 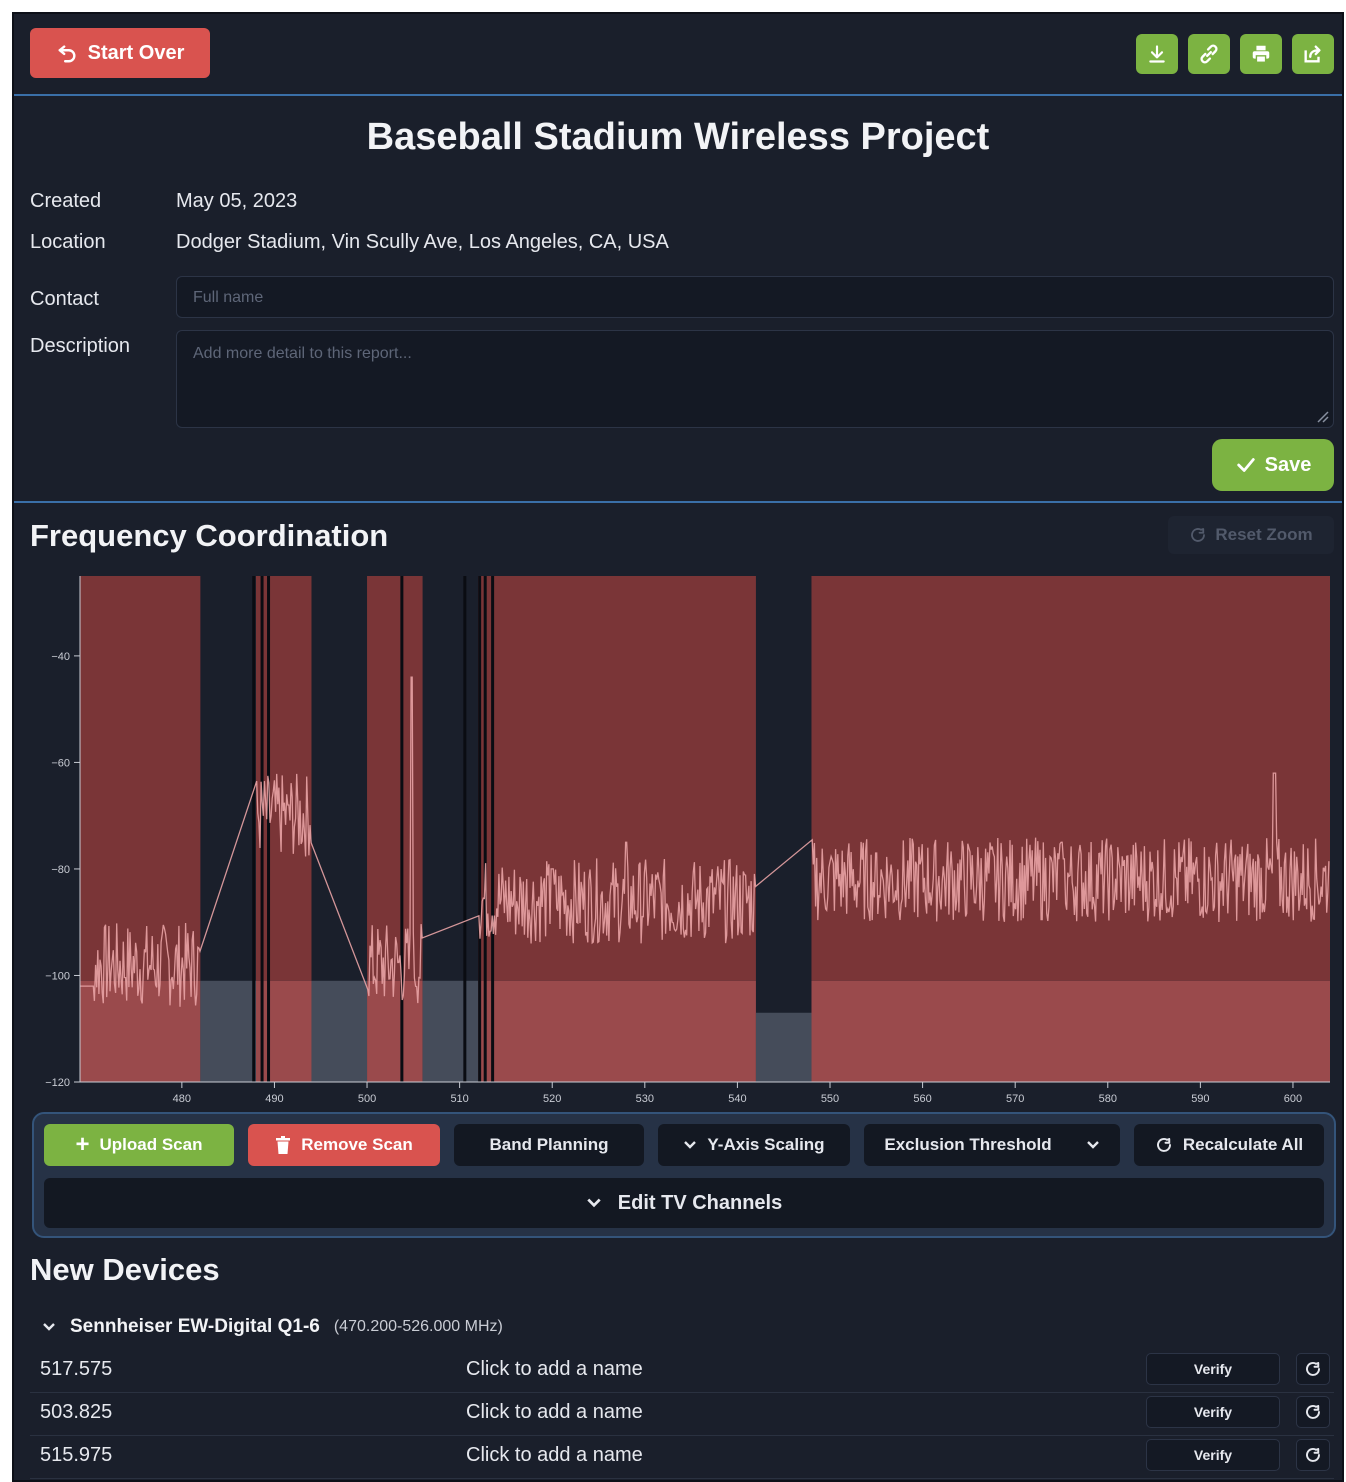 I want to click on contact-input: Full name, so click(x=755, y=297).